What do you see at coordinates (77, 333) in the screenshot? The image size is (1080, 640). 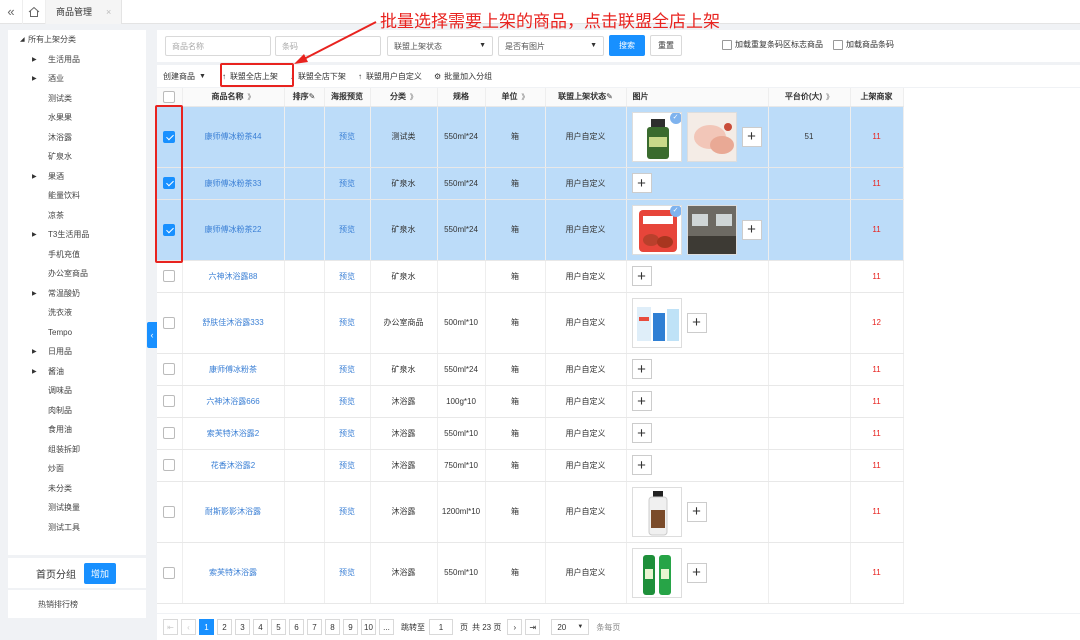 I see `tree-item: Tempo` at bounding box center [77, 333].